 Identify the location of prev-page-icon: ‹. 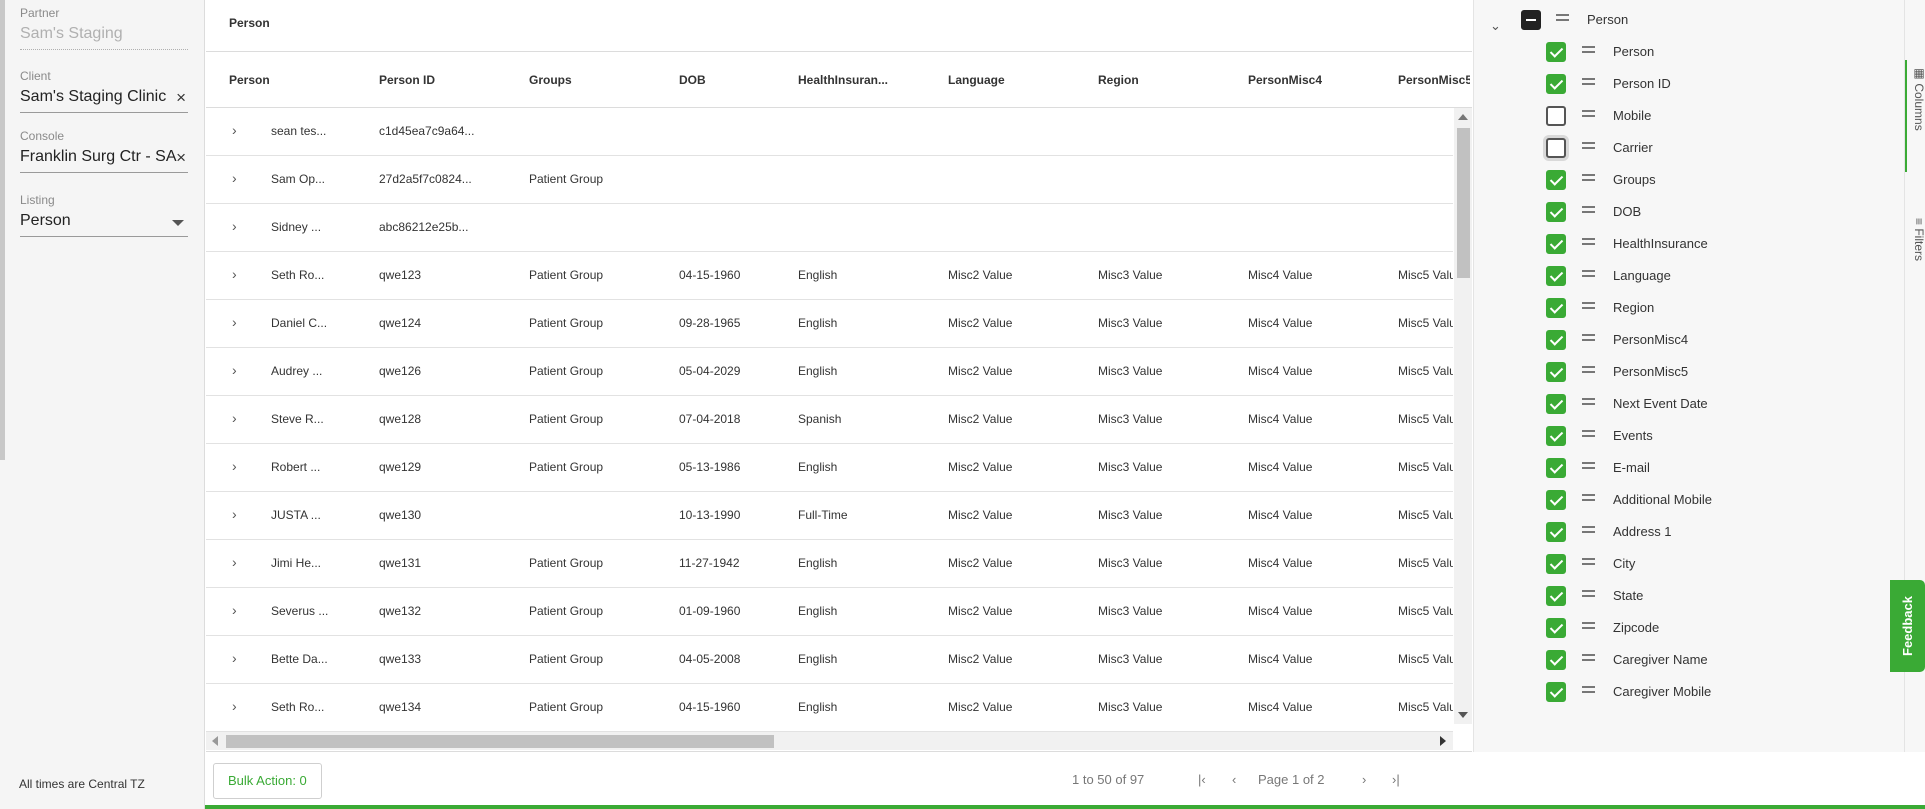
(1234, 779).